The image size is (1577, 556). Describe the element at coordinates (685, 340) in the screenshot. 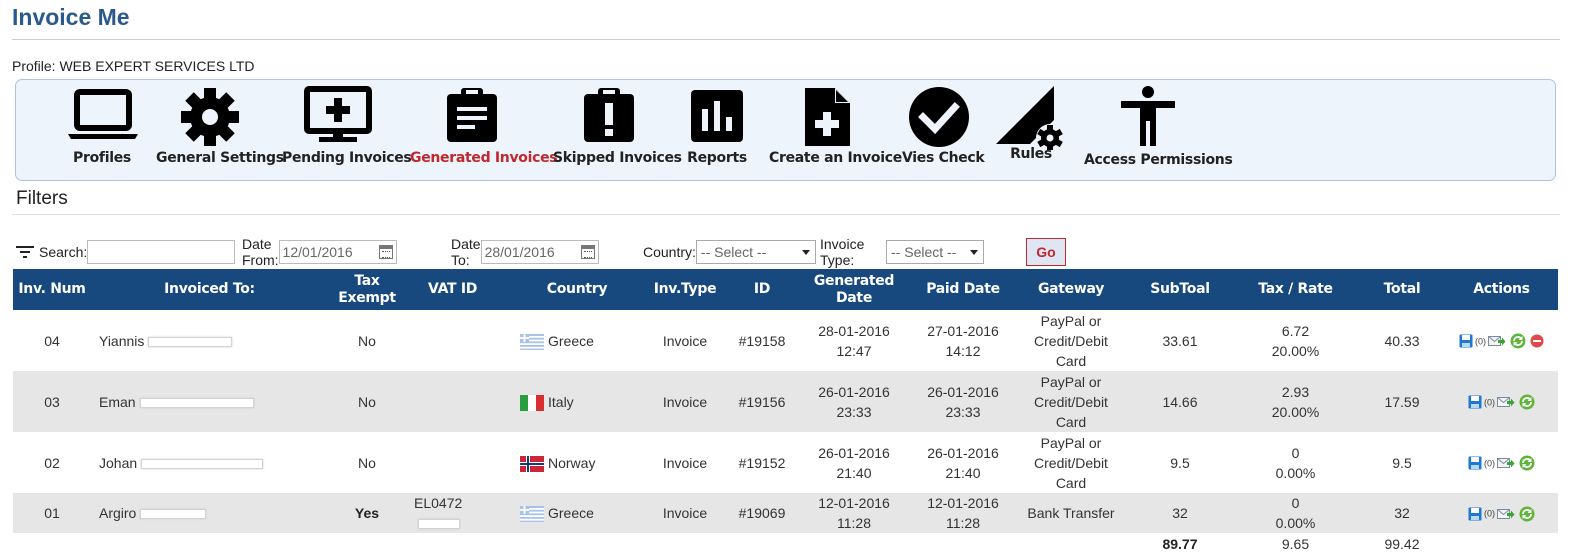

I see `cell-inv-type: Invoice` at that location.